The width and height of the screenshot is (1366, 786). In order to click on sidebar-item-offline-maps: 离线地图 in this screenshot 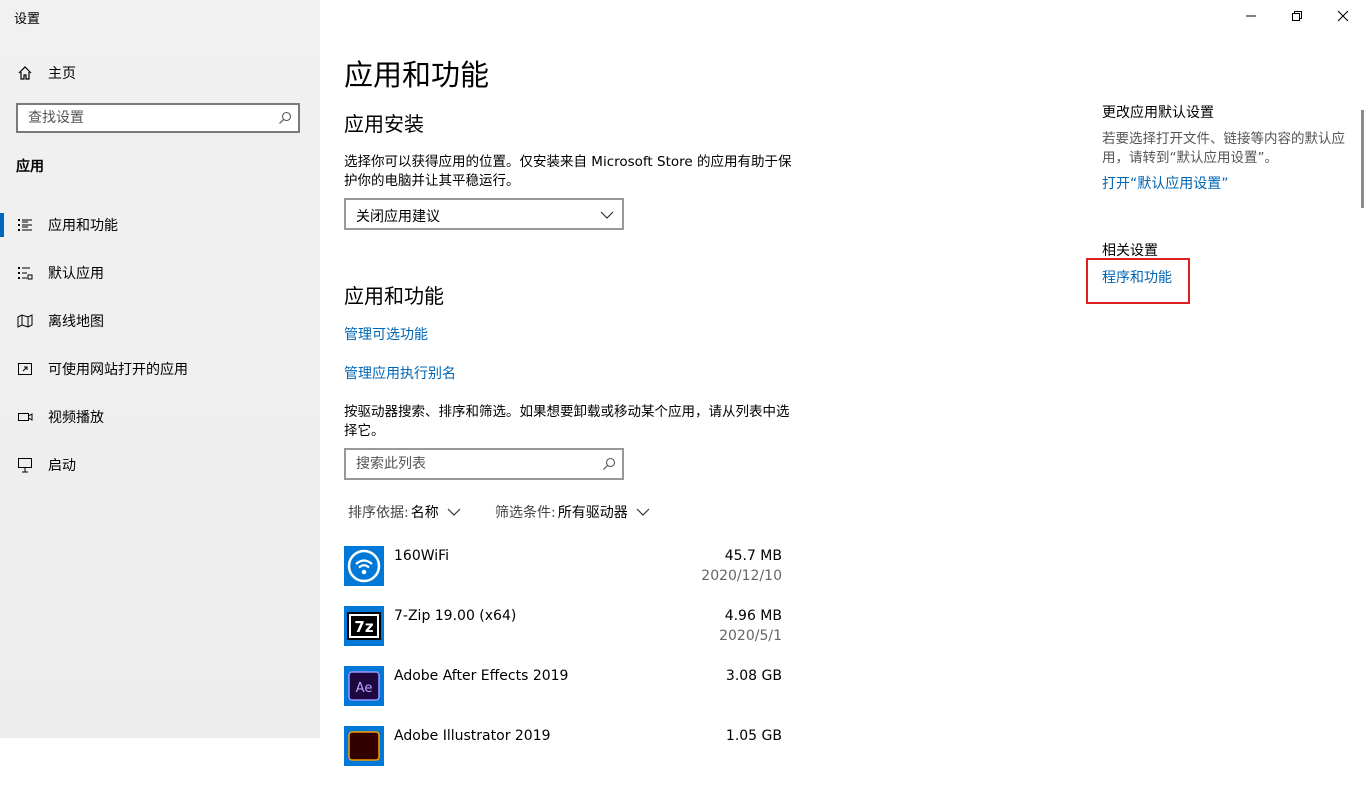, I will do `click(160, 321)`.